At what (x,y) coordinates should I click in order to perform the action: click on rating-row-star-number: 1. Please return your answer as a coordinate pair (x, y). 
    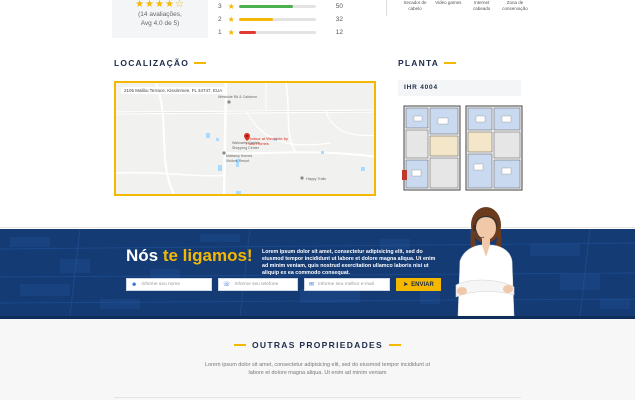
    Looking at the image, I should click on (220, 32).